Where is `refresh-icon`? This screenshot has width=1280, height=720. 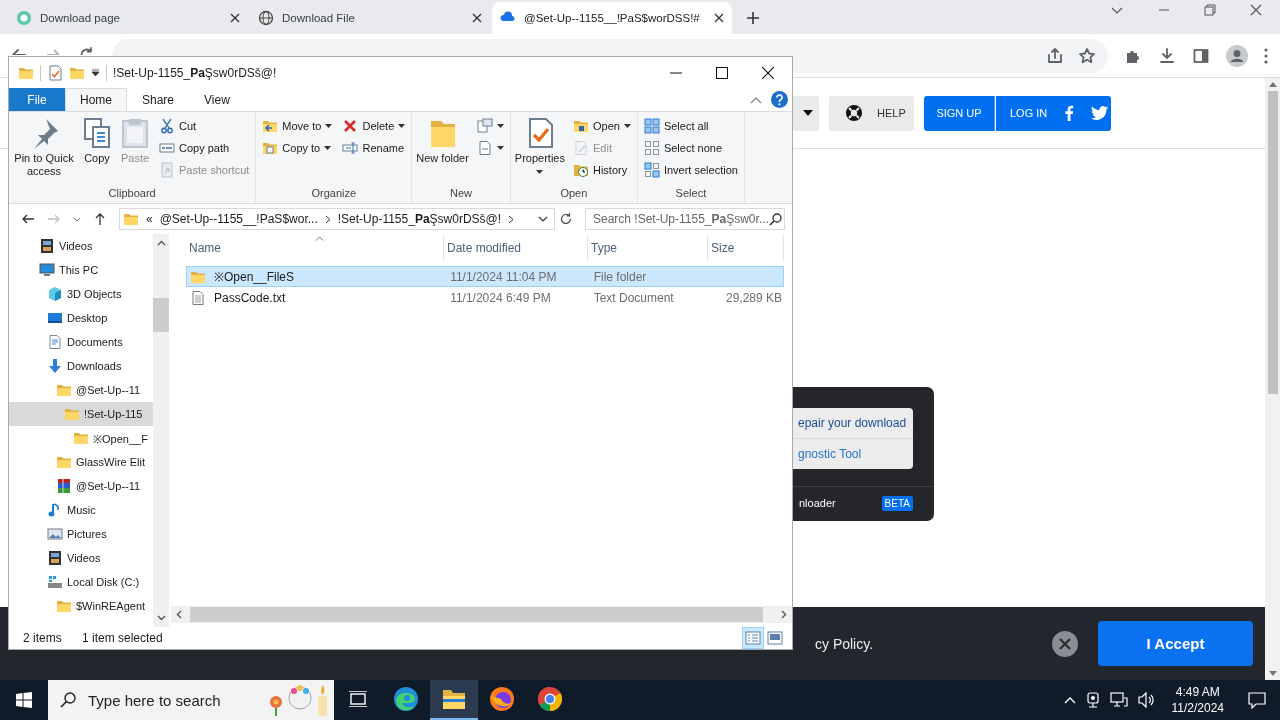 refresh-icon is located at coordinates (566, 219).